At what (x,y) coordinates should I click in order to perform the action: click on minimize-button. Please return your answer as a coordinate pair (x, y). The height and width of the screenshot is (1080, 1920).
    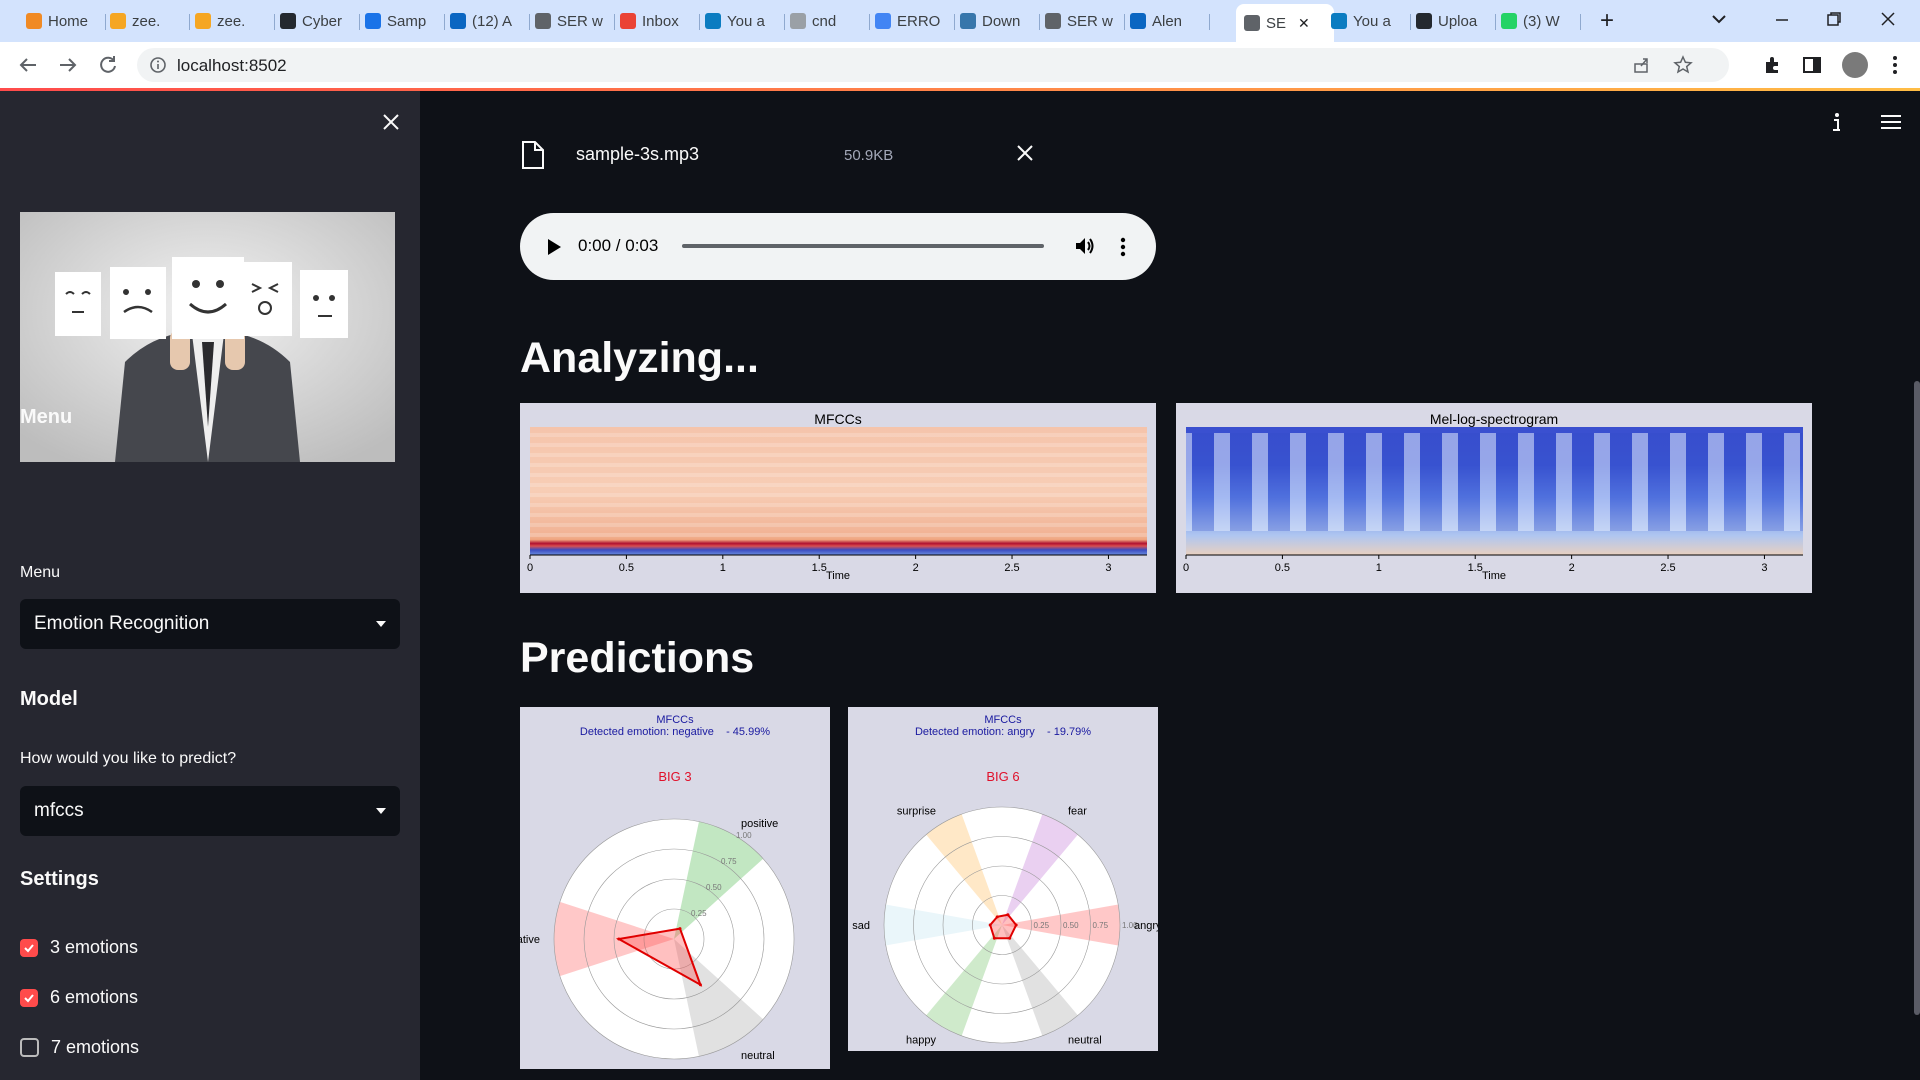
    Looking at the image, I should click on (1782, 20).